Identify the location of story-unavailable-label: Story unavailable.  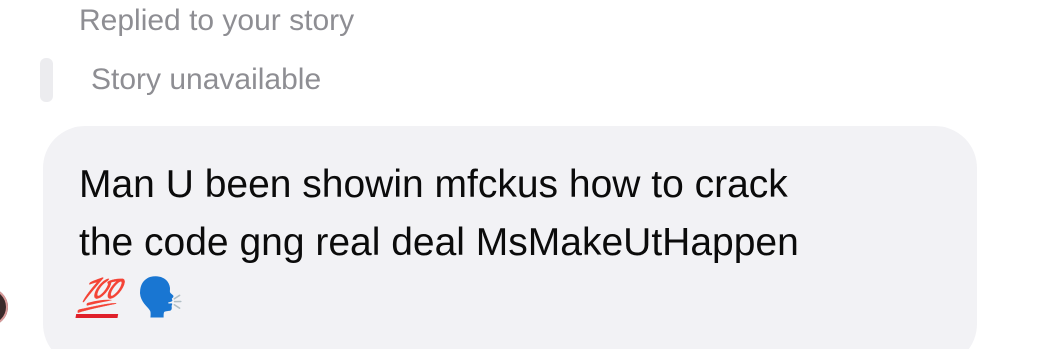
(206, 79).